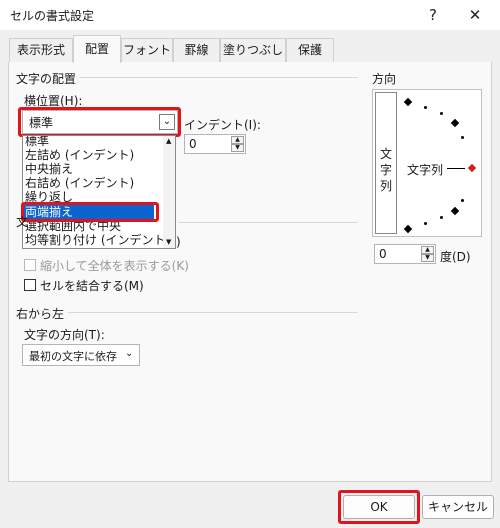 This screenshot has height=528, width=500. Describe the element at coordinates (97, 49) in the screenshot. I see `tab-alignment: 配置` at that location.